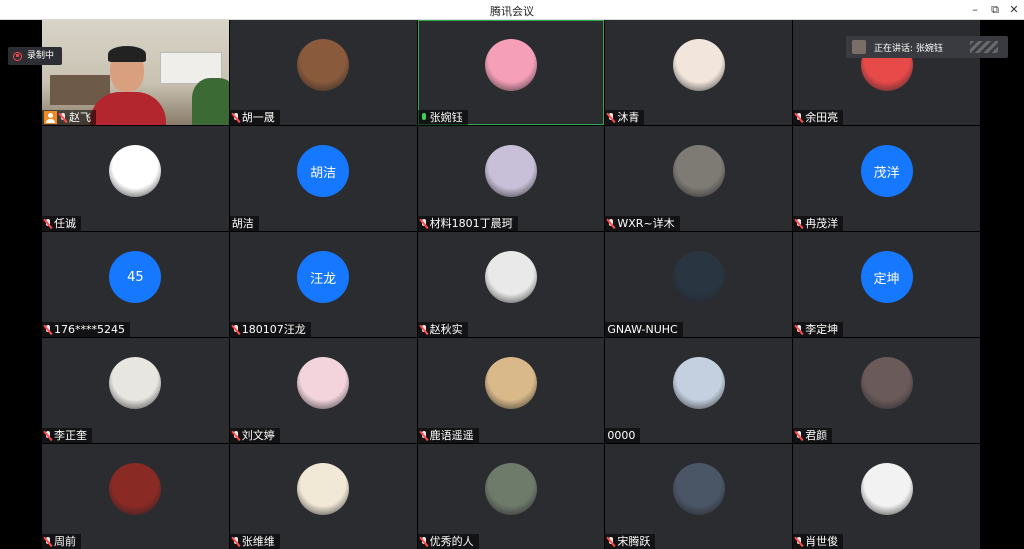  I want to click on participant-name-tag: 刘文婷, so click(254, 435).